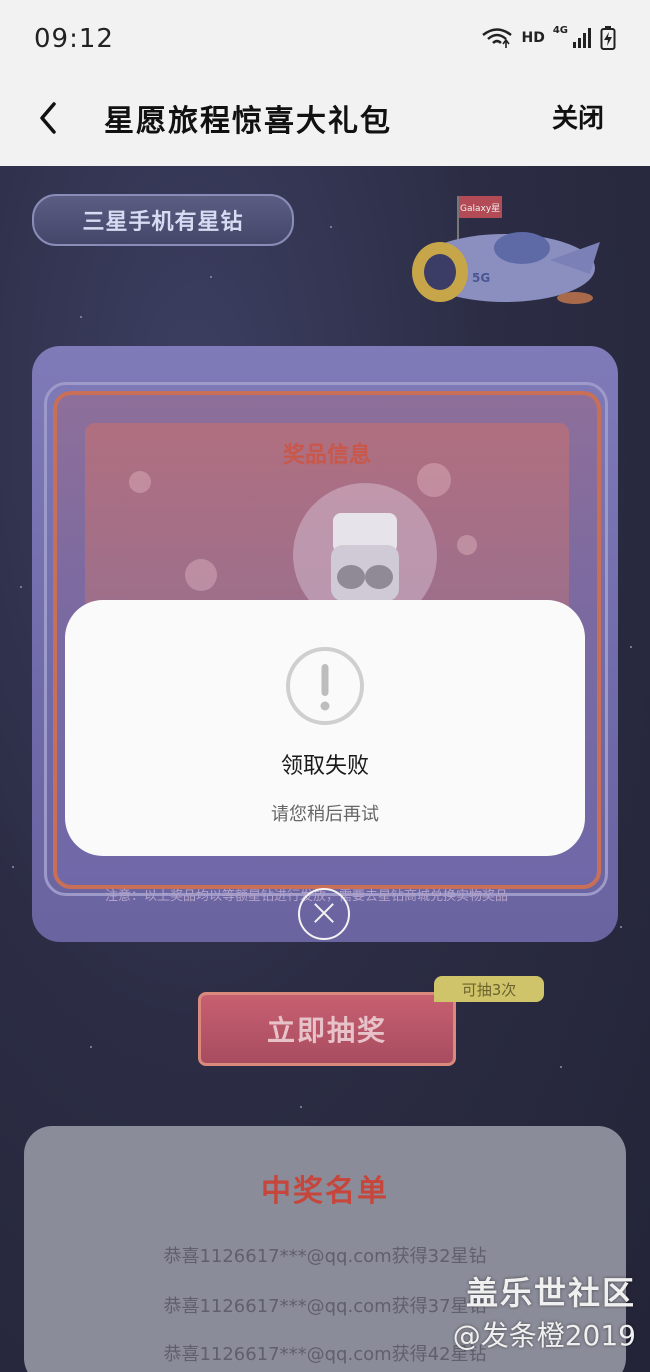 The height and width of the screenshot is (1372, 650). What do you see at coordinates (325, 1191) in the screenshot?
I see `winners-title: 中奖名单` at bounding box center [325, 1191].